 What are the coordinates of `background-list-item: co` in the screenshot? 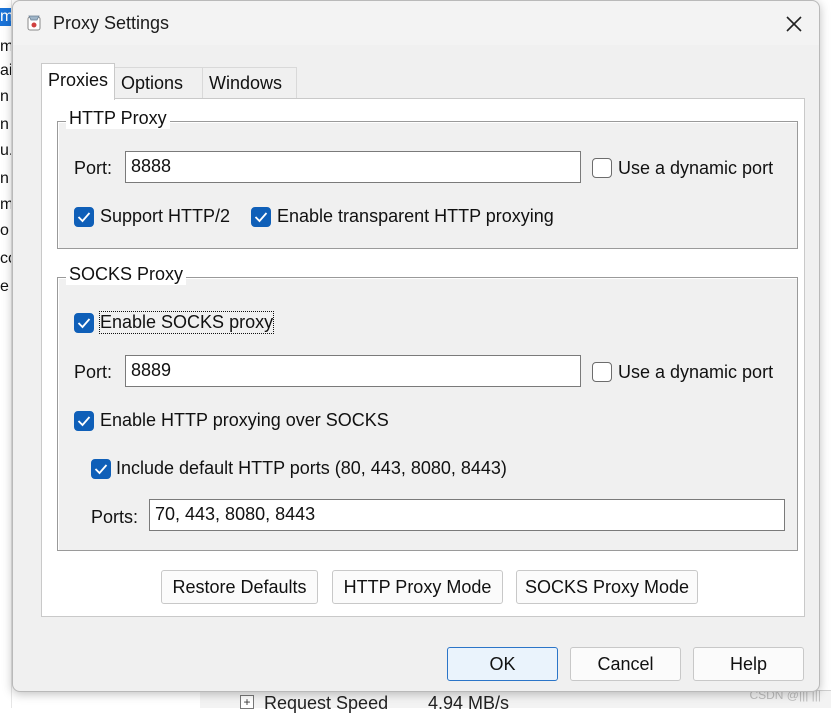 It's located at (5, 258).